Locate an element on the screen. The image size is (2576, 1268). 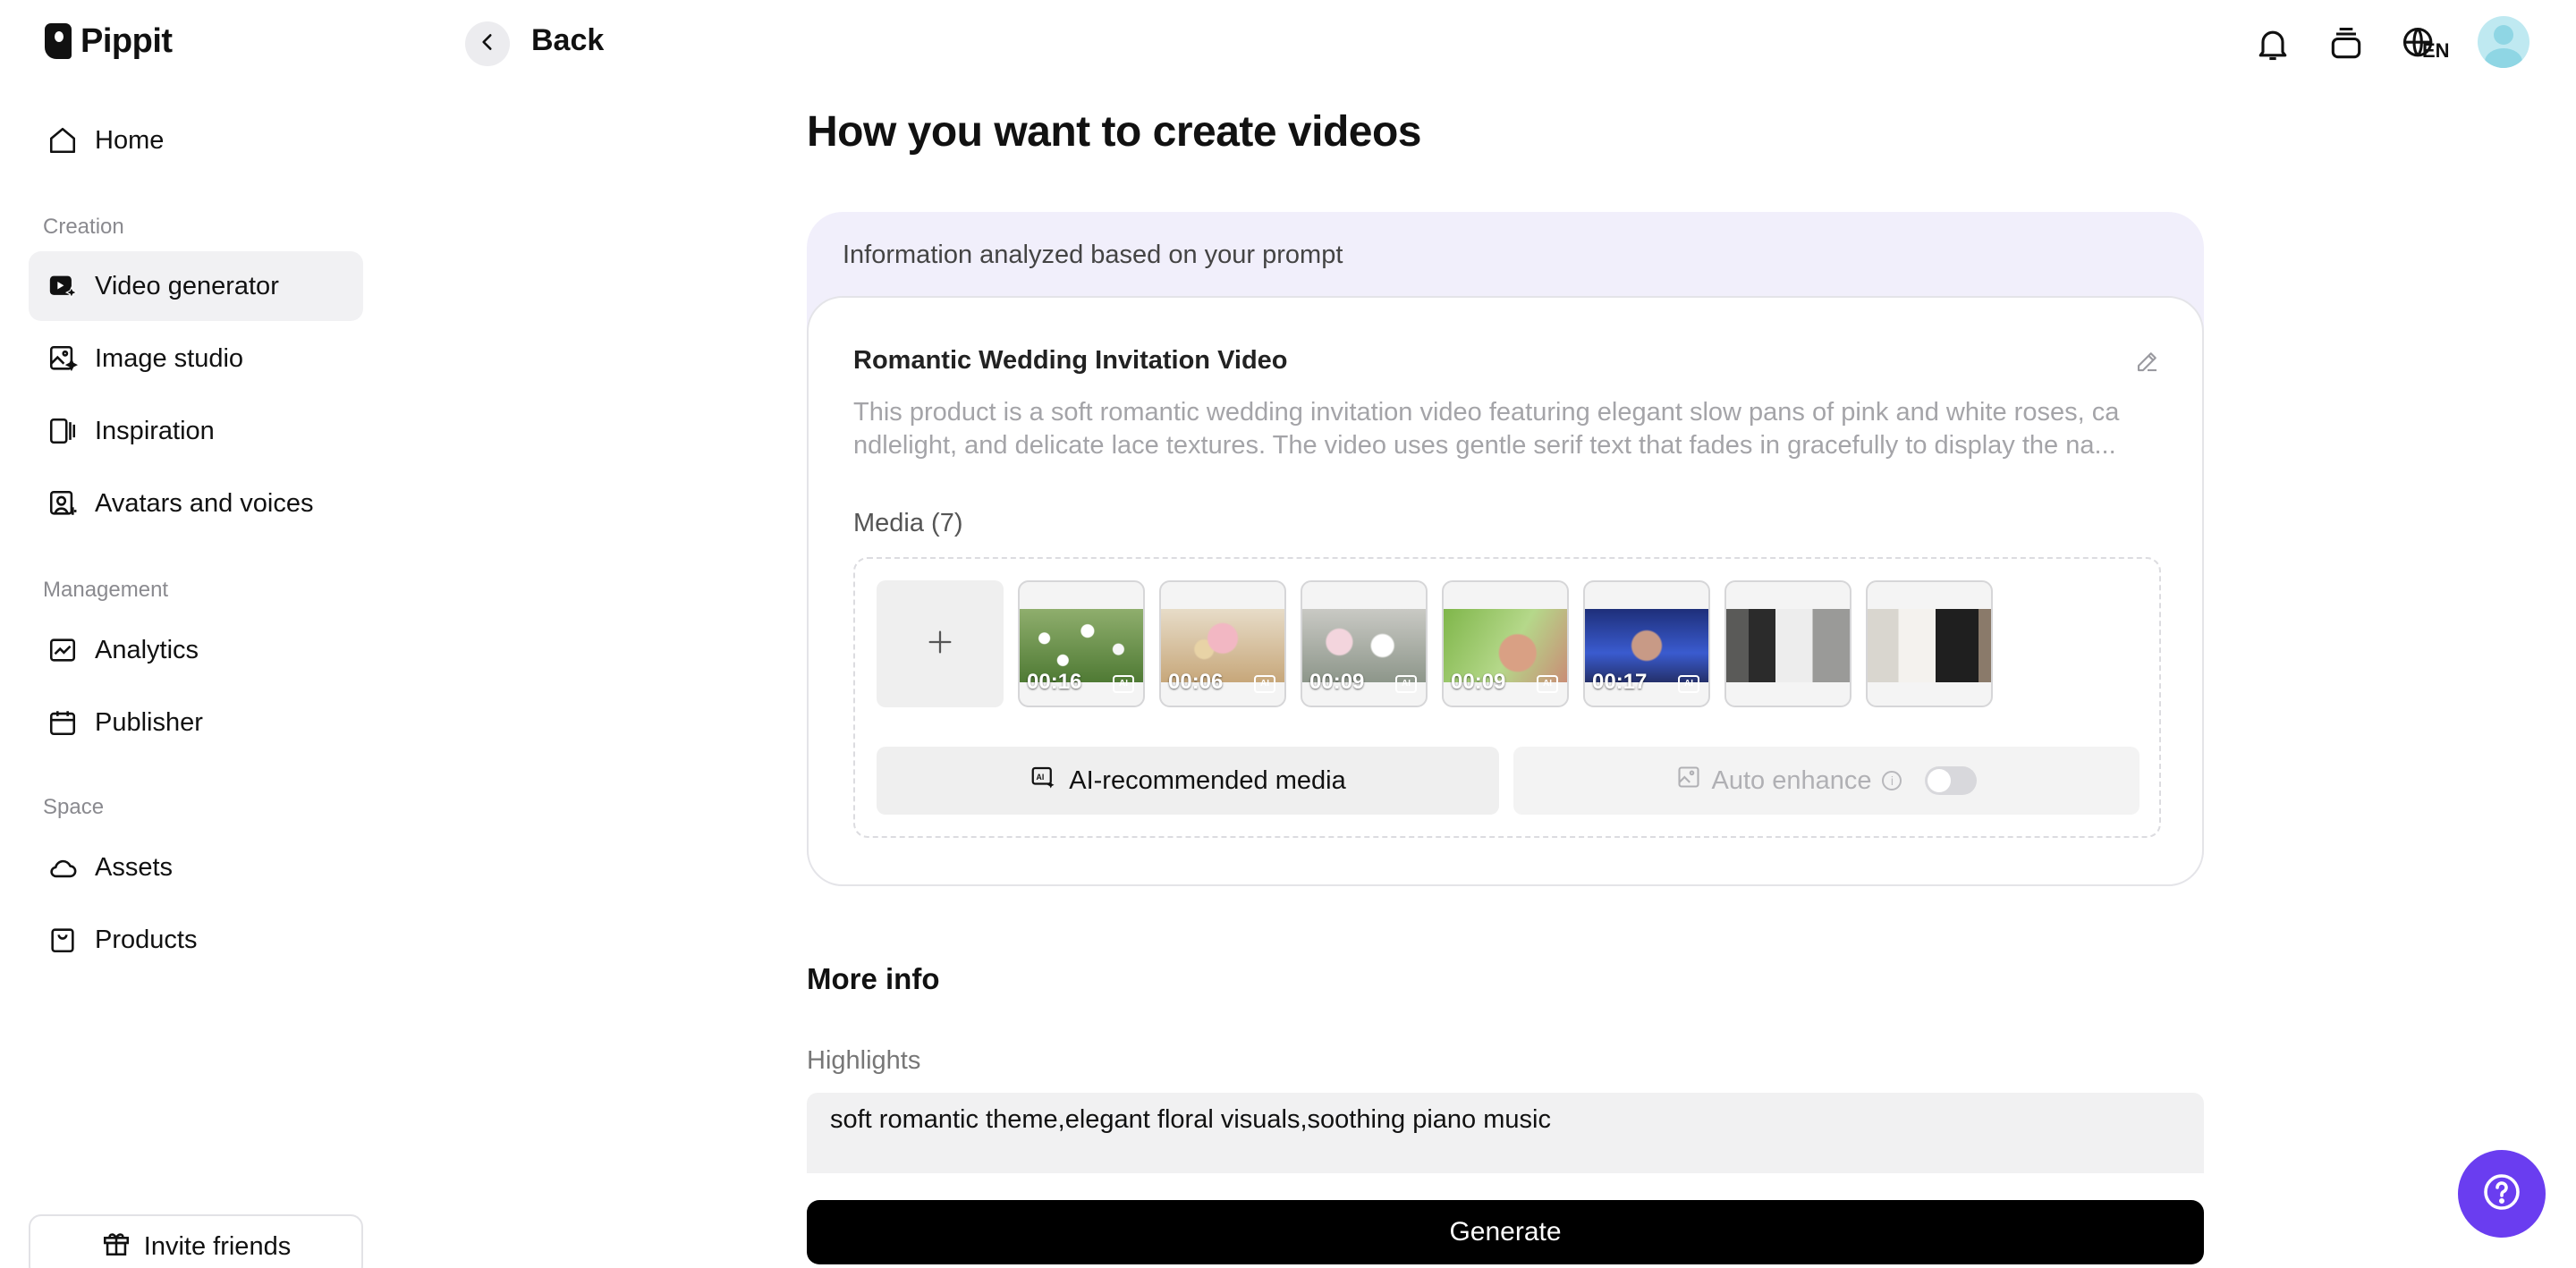
media-duration: 00:06 is located at coordinates (1196, 682).